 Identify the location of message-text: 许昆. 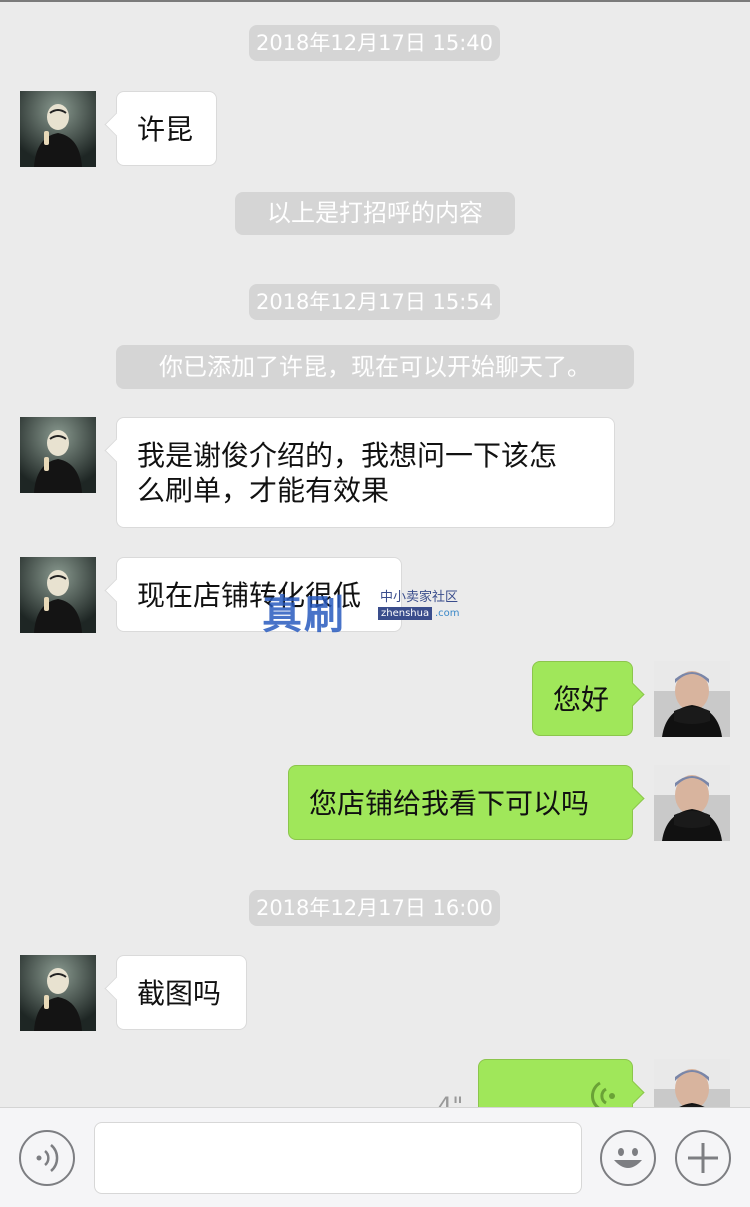
(165, 129).